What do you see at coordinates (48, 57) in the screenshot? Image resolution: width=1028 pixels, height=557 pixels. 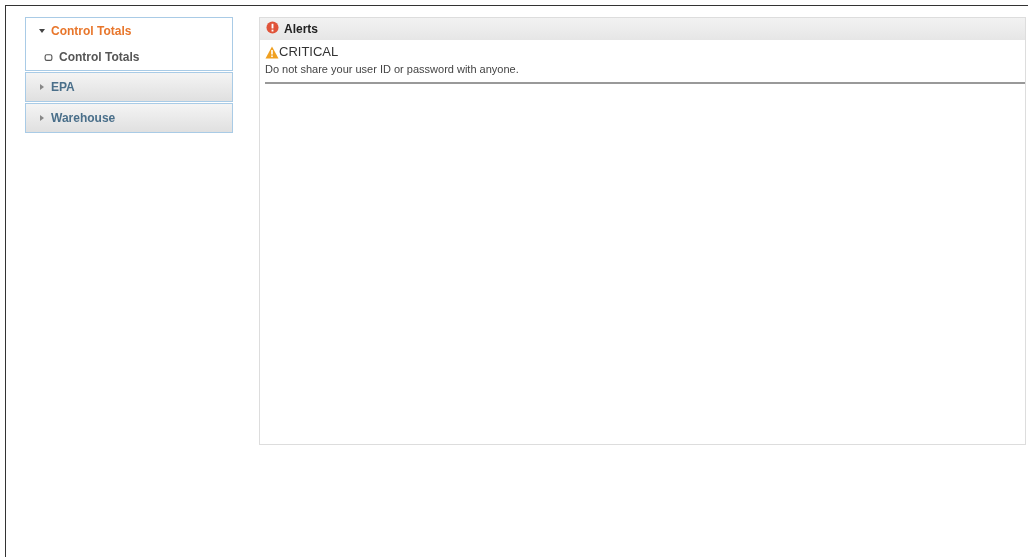 I see `square-bullet-icon` at bounding box center [48, 57].